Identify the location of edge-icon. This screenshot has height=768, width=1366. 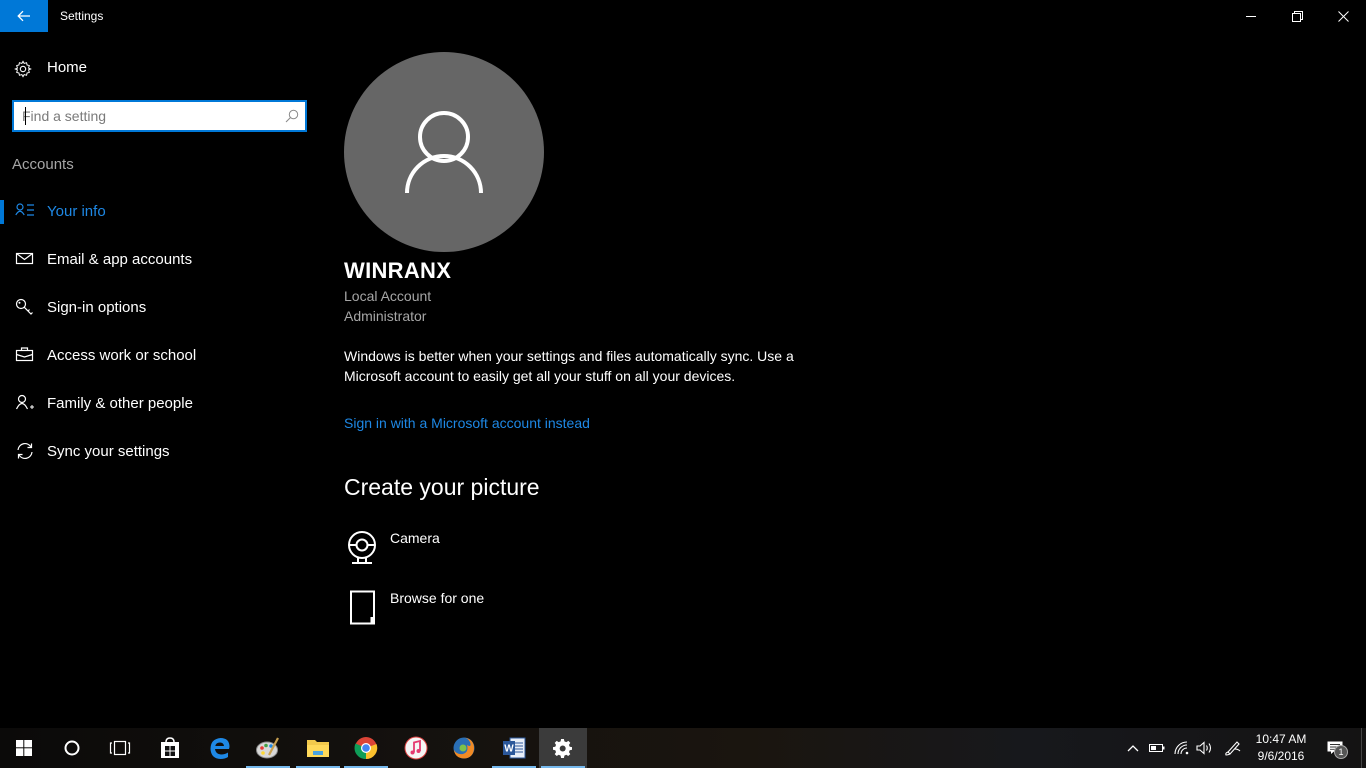
(220, 748).